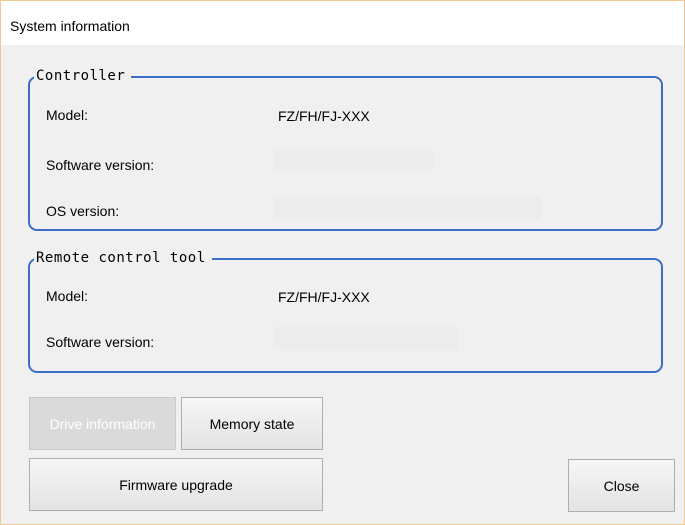 Image resolution: width=685 pixels, height=525 pixels. What do you see at coordinates (70, 26) in the screenshot?
I see `dialog-title: System information` at bounding box center [70, 26].